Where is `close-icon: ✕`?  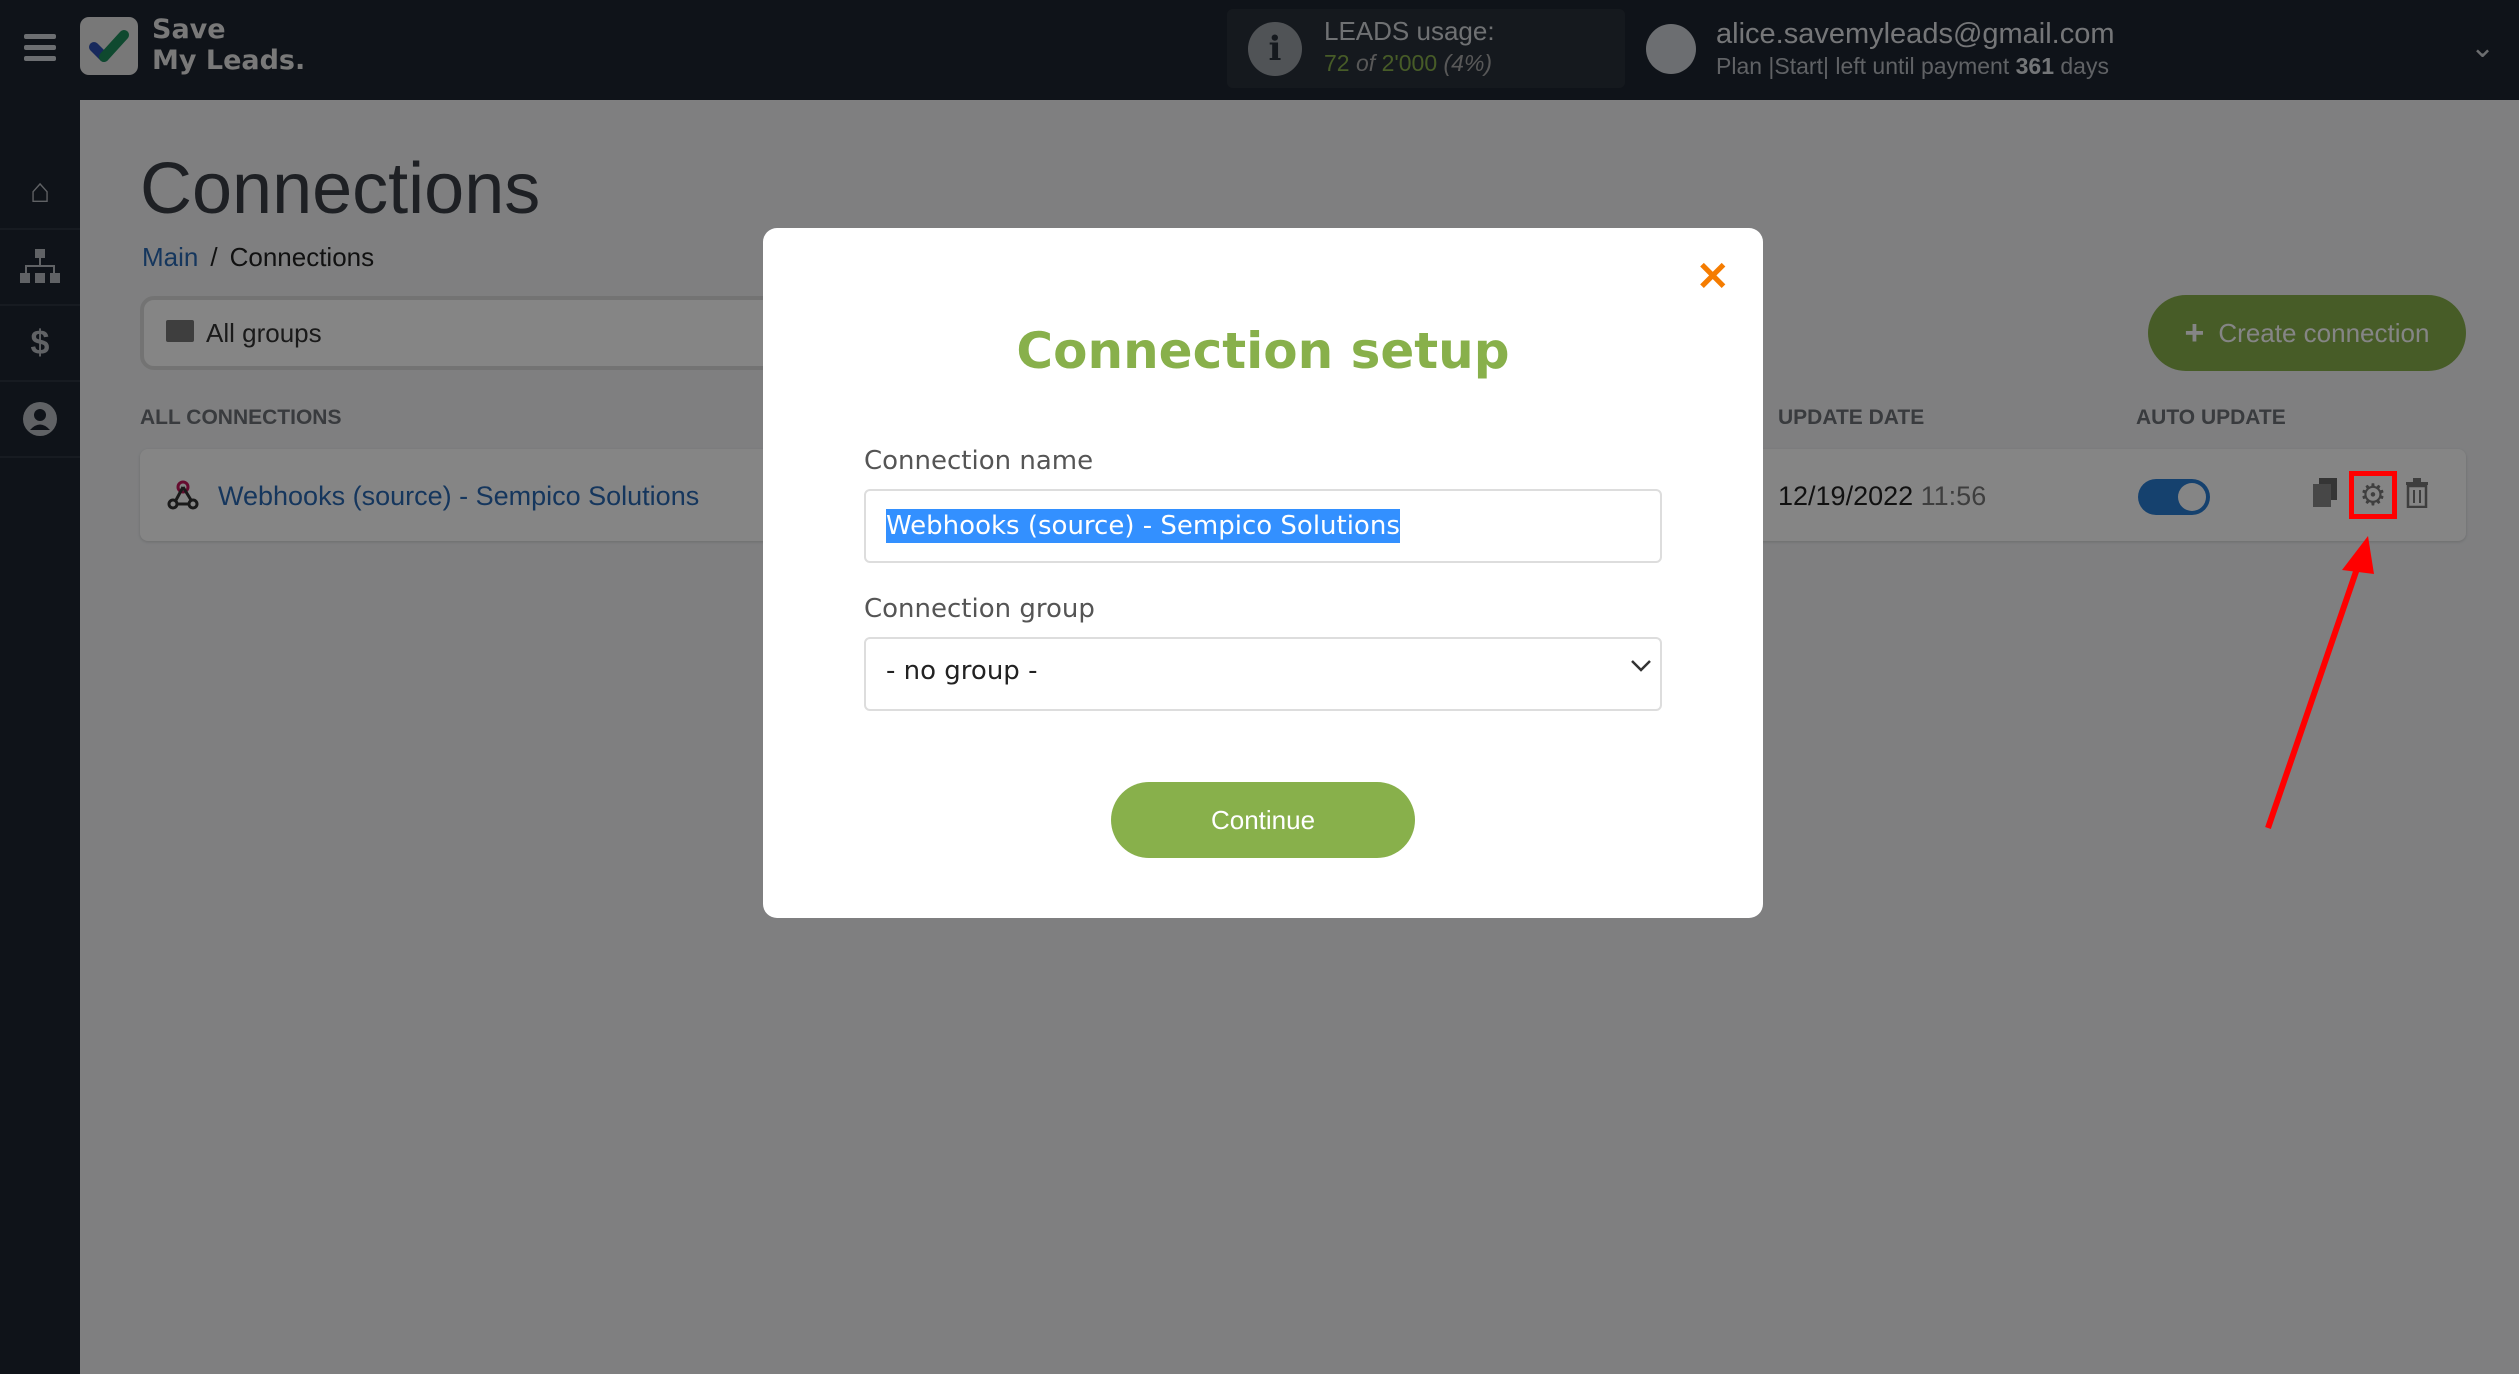 close-icon: ✕ is located at coordinates (1713, 277).